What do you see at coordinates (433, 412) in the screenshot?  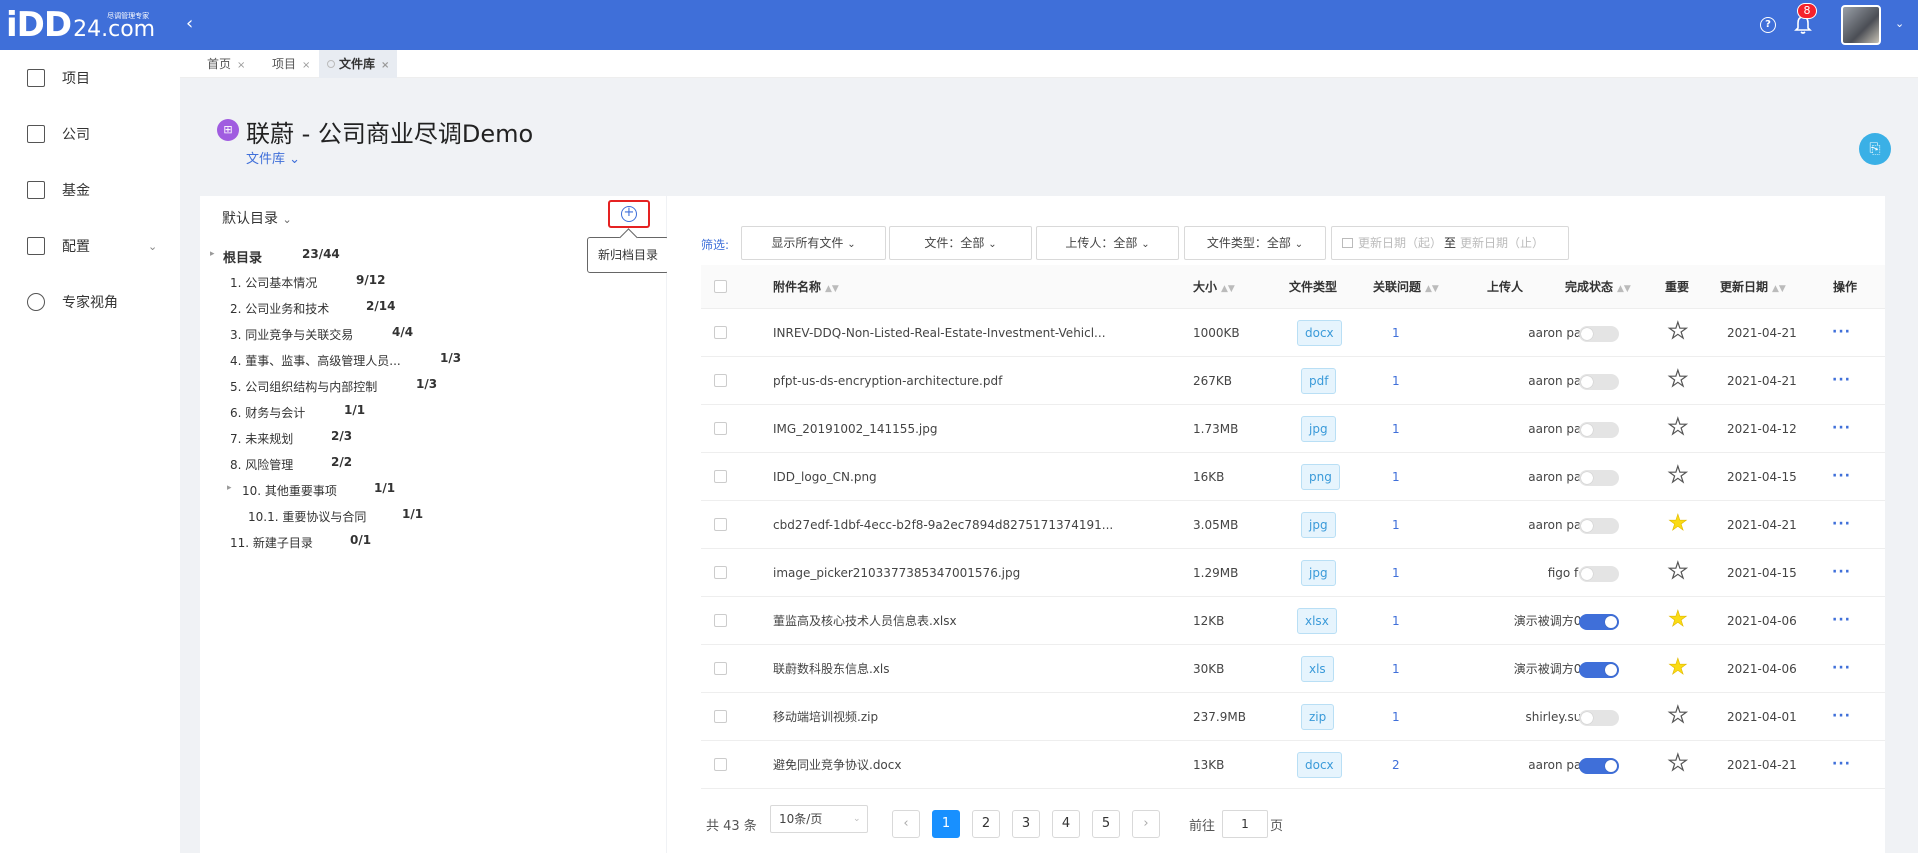 I see `tree-node: 6. 财务与会计 1/1` at bounding box center [433, 412].